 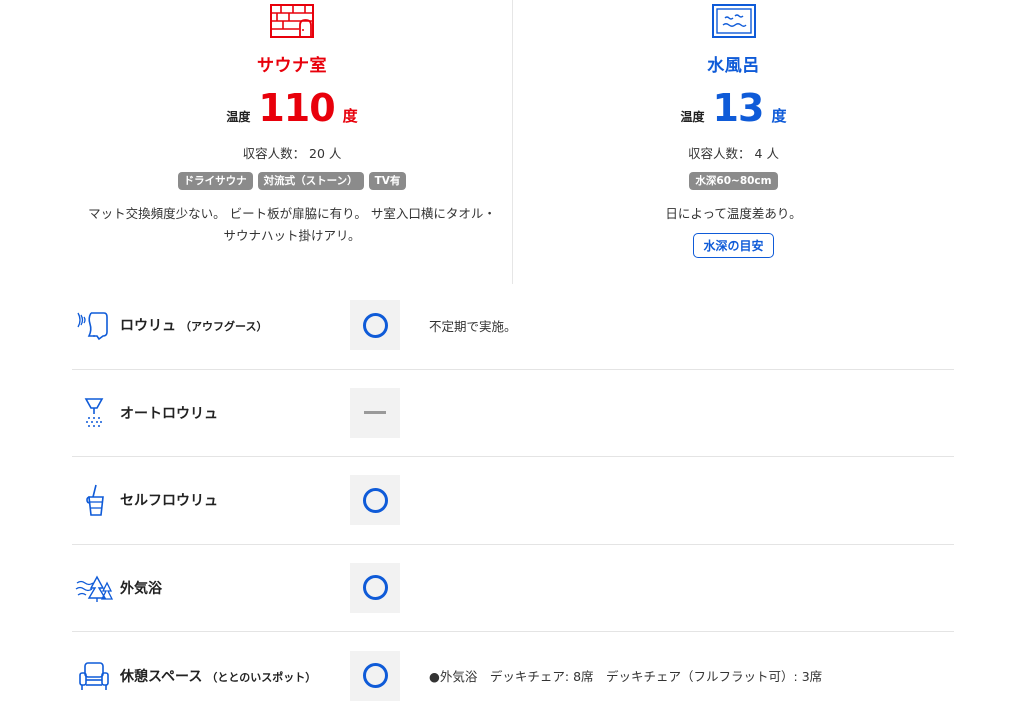 What do you see at coordinates (513, 501) in the screenshot?
I see `feature-row-self-loyly: セルフロウリュ` at bounding box center [513, 501].